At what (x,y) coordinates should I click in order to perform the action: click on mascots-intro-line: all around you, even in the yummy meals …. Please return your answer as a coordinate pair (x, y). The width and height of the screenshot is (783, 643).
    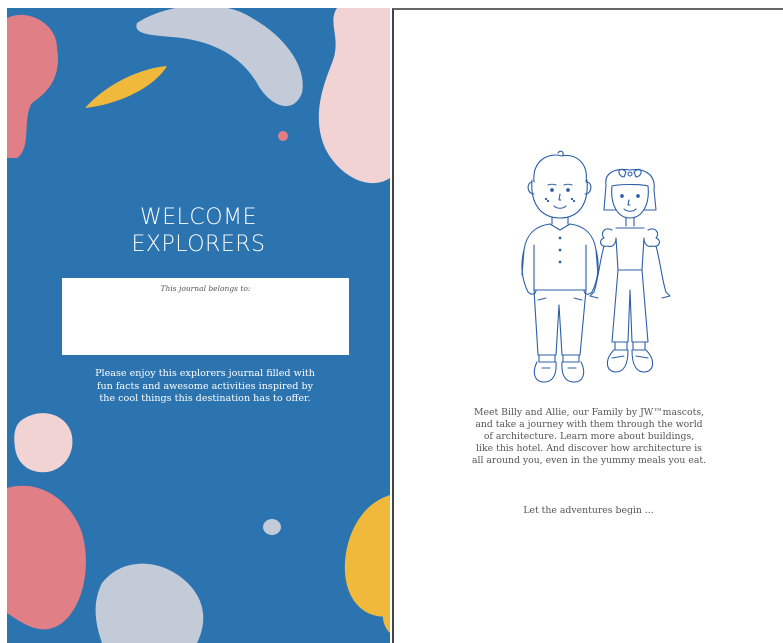
    Looking at the image, I should click on (589, 460).